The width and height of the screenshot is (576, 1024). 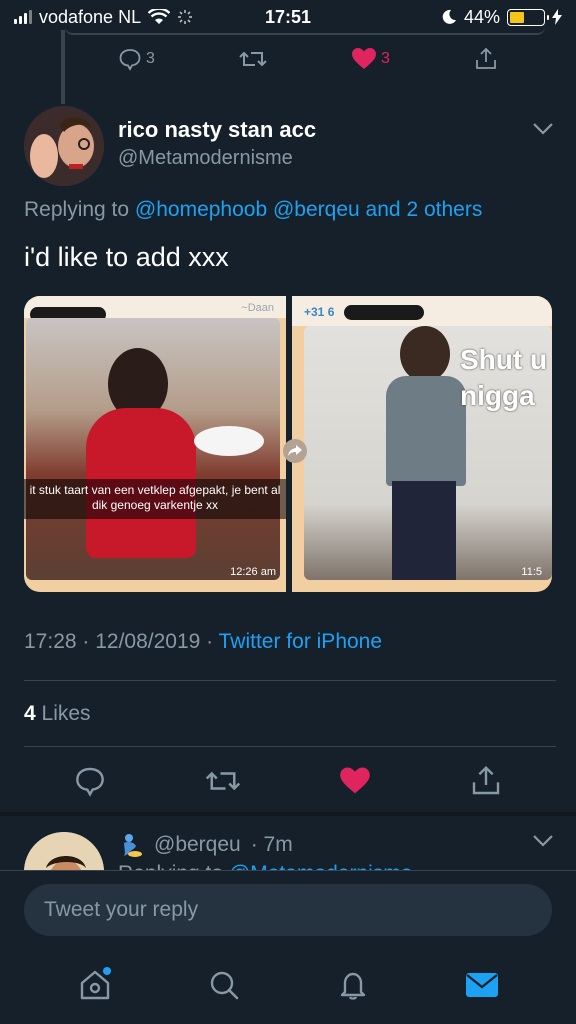 I want to click on author-handle: @Metamodernisme, so click(x=217, y=158).